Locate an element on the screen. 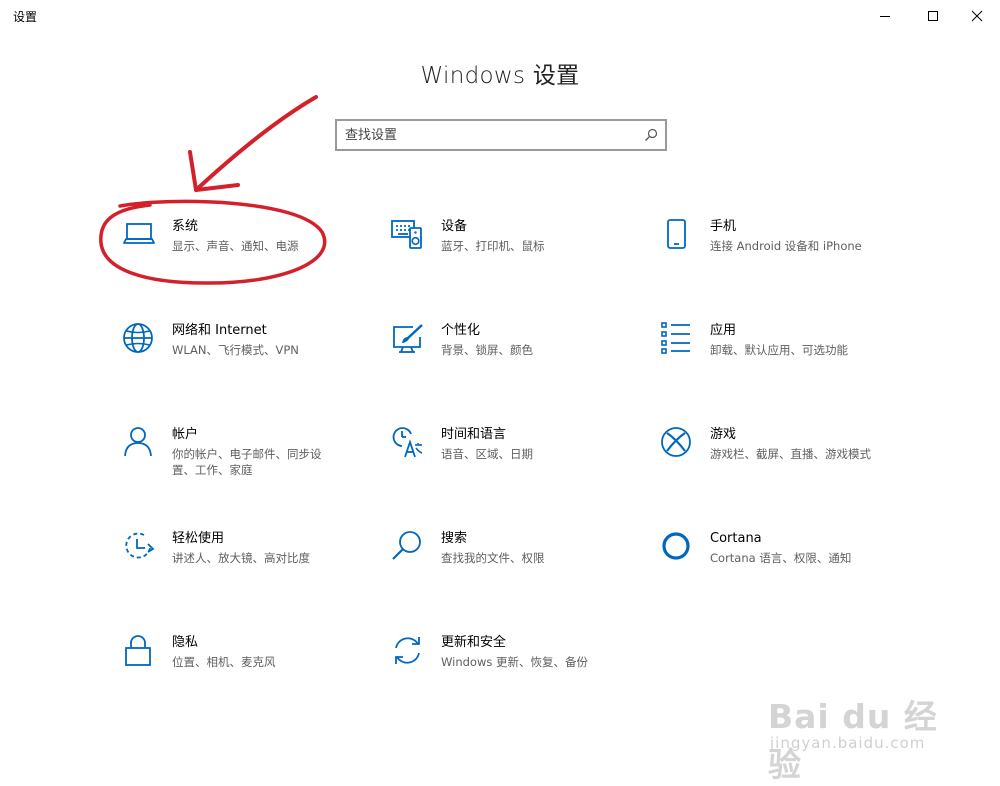 This screenshot has height=786, width=1000. cortana-ring-icon is located at coordinates (677, 547).